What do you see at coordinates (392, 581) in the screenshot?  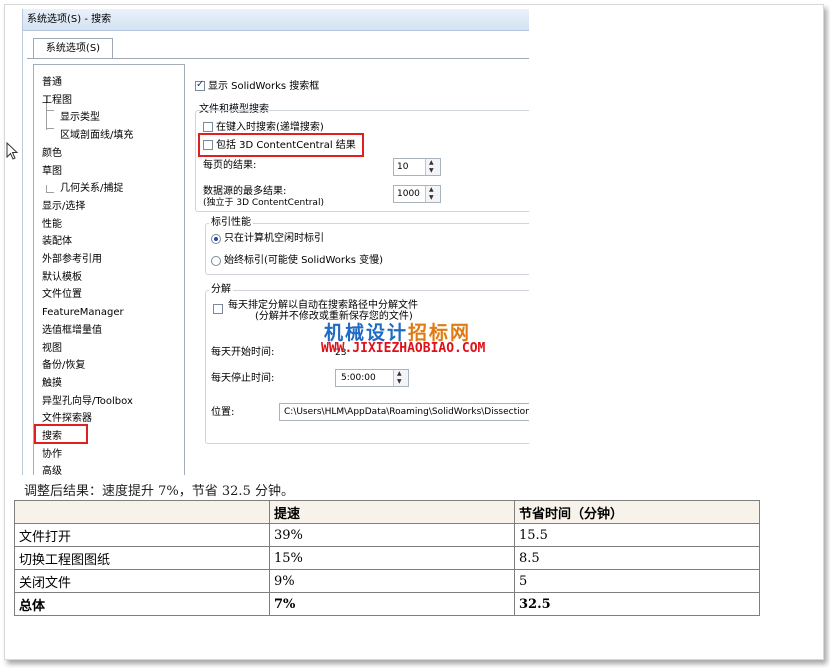 I see `table-cell: 9%` at bounding box center [392, 581].